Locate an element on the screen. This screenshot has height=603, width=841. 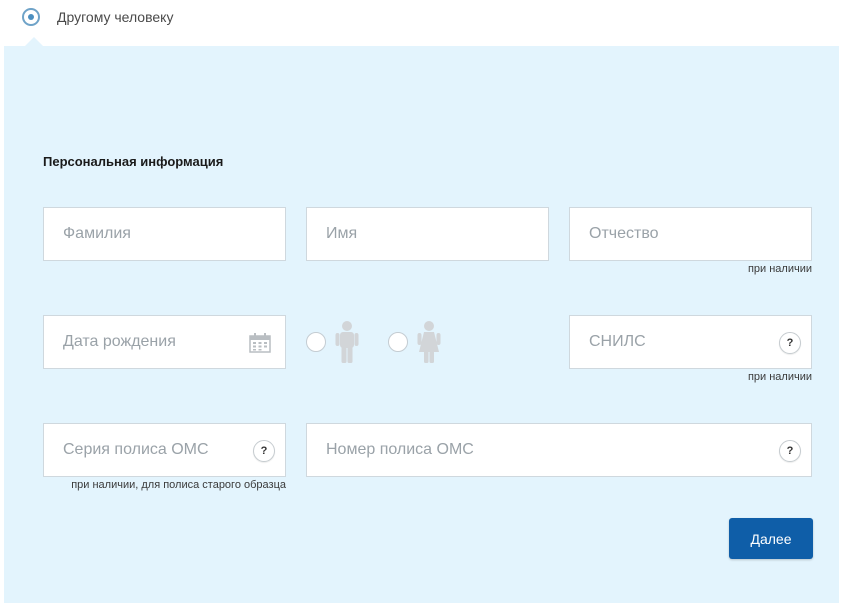
first-name-input is located at coordinates (427, 234).